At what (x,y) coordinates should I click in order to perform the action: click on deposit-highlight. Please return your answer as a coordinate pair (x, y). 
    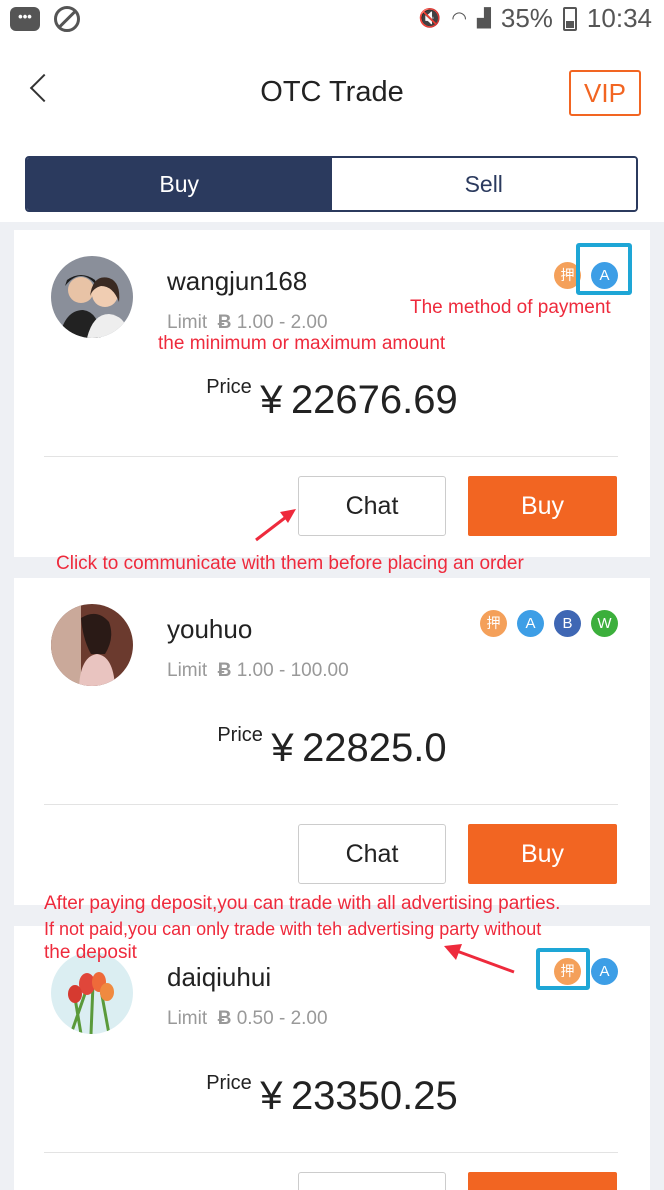
    Looking at the image, I should click on (563, 969).